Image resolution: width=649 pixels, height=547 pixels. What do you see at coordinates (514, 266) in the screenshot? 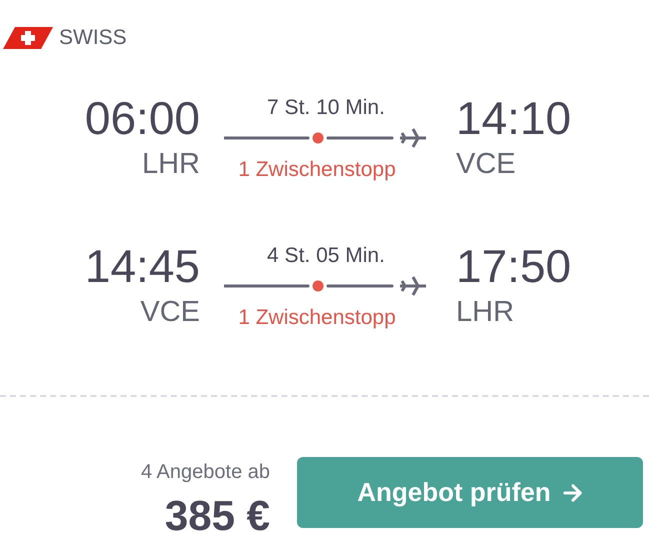
I see `arrival-time: 17:50` at bounding box center [514, 266].